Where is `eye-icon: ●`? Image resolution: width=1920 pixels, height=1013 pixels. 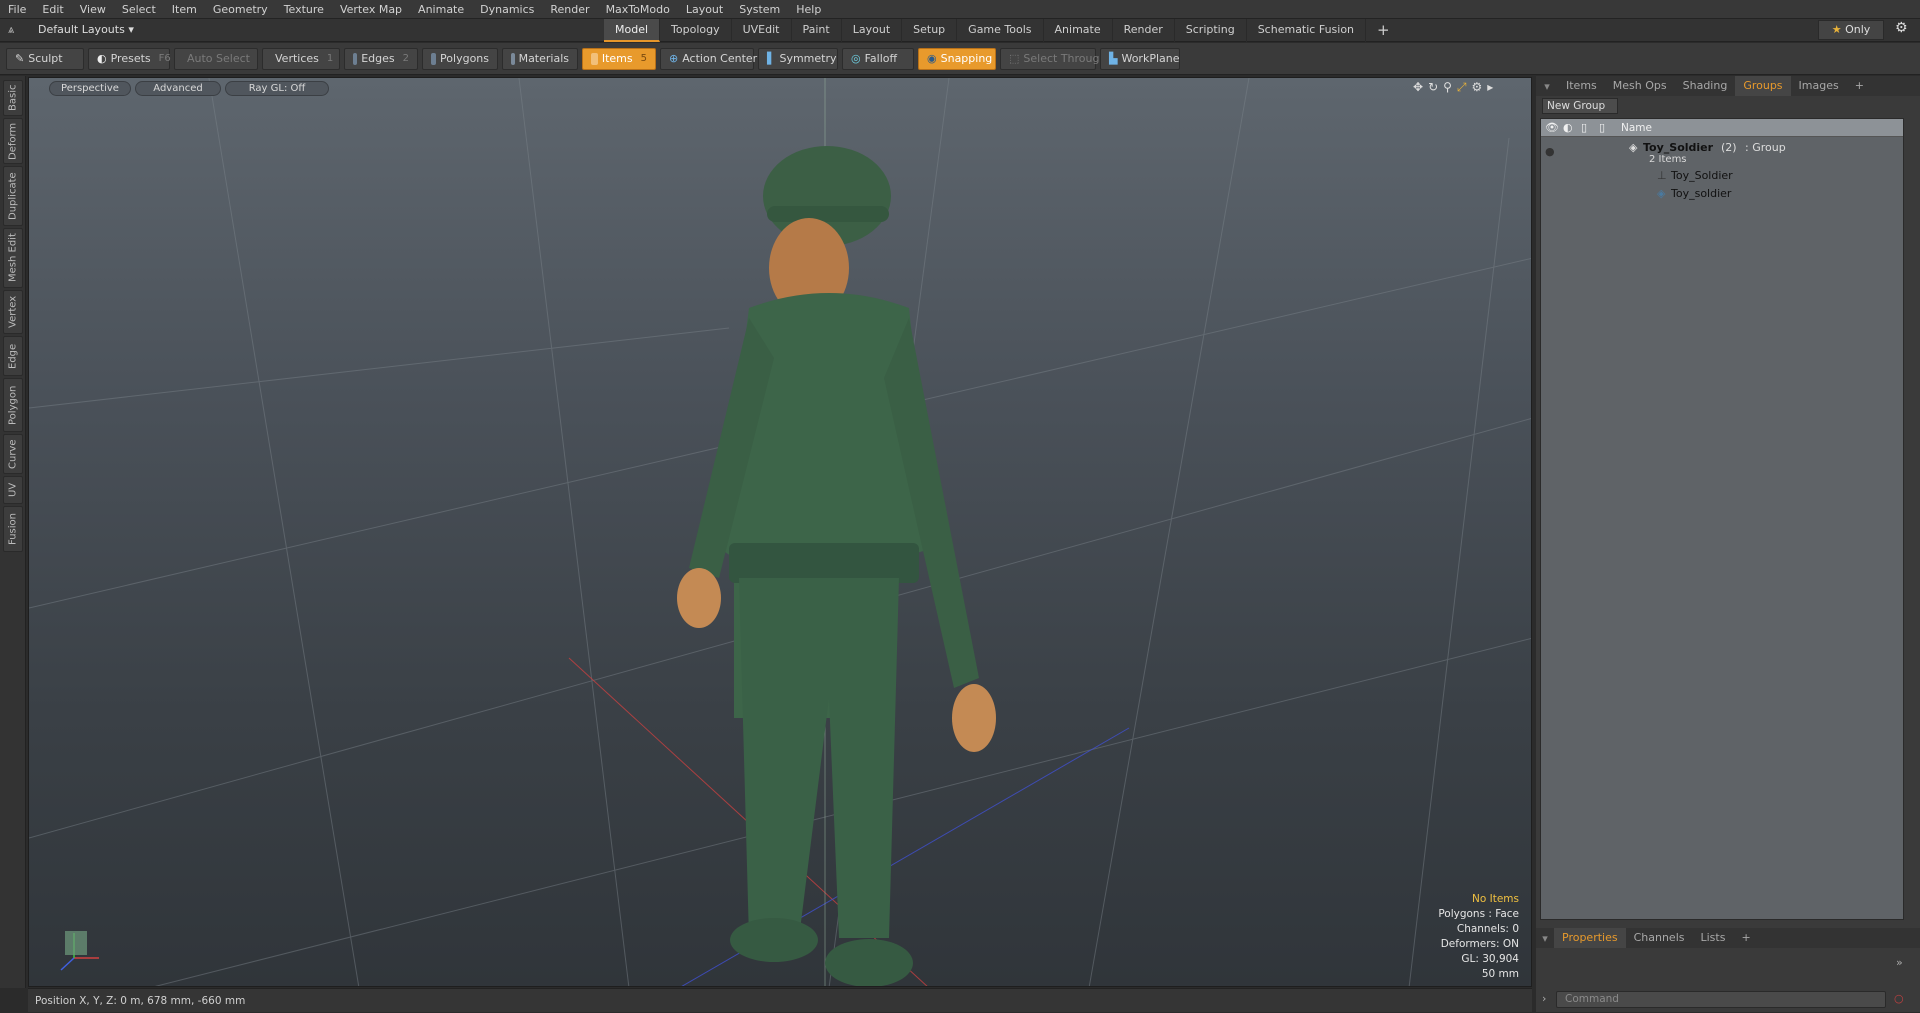
eye-icon: ● is located at coordinates (1550, 152).